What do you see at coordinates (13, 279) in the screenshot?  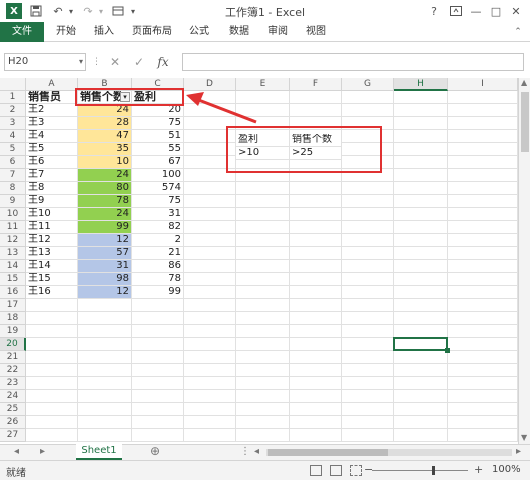 I see `row-header-15: 15` at bounding box center [13, 279].